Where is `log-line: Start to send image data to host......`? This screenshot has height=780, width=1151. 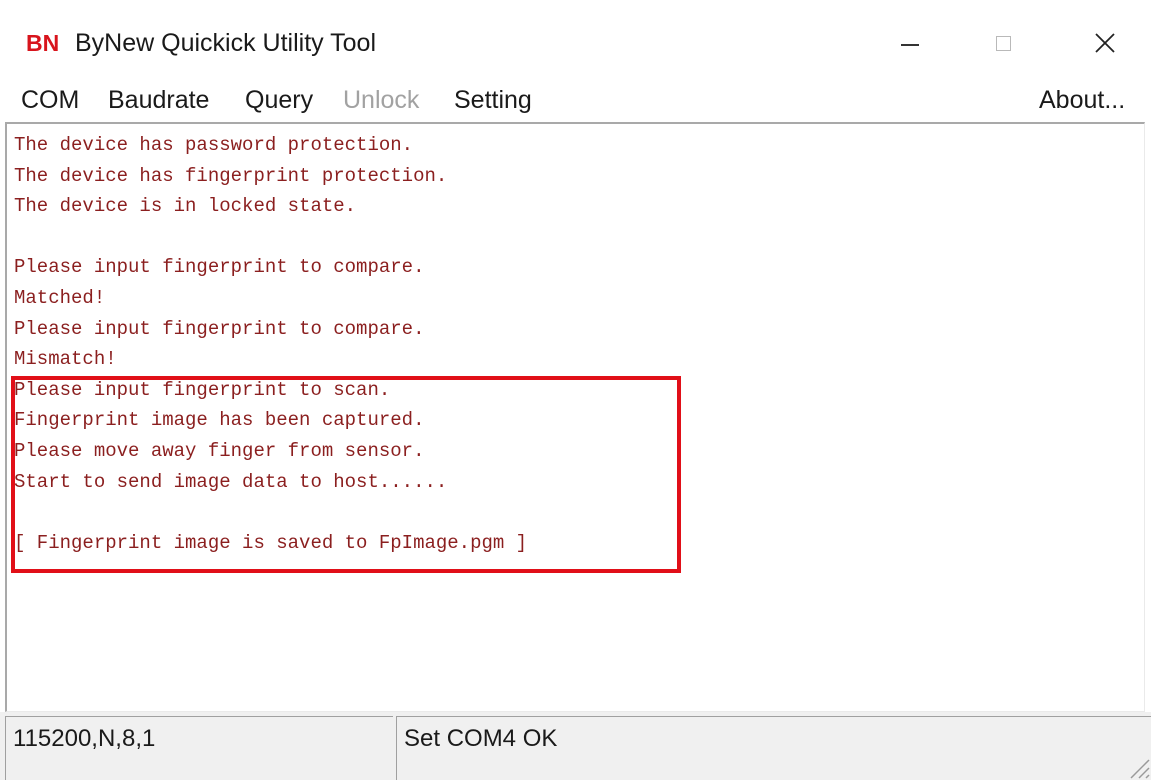
log-line: Start to send image data to host...... is located at coordinates (231, 481).